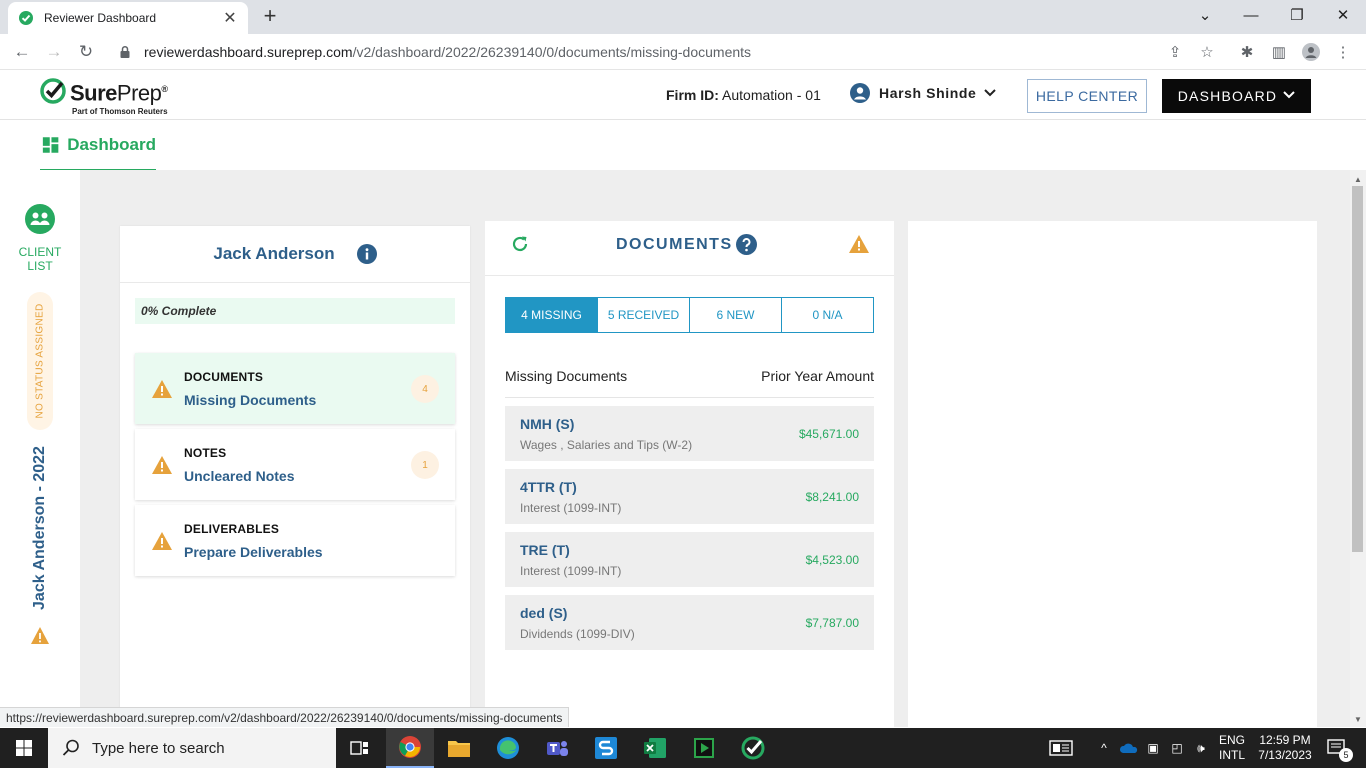  Describe the element at coordinates (425, 389) in the screenshot. I see `count-badge: 4` at that location.